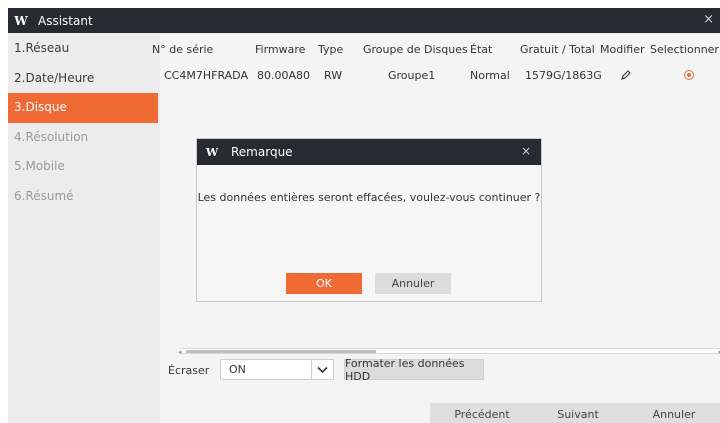 The height and width of the screenshot is (423, 720). What do you see at coordinates (262, 152) in the screenshot?
I see `dialog-title: Remarque` at bounding box center [262, 152].